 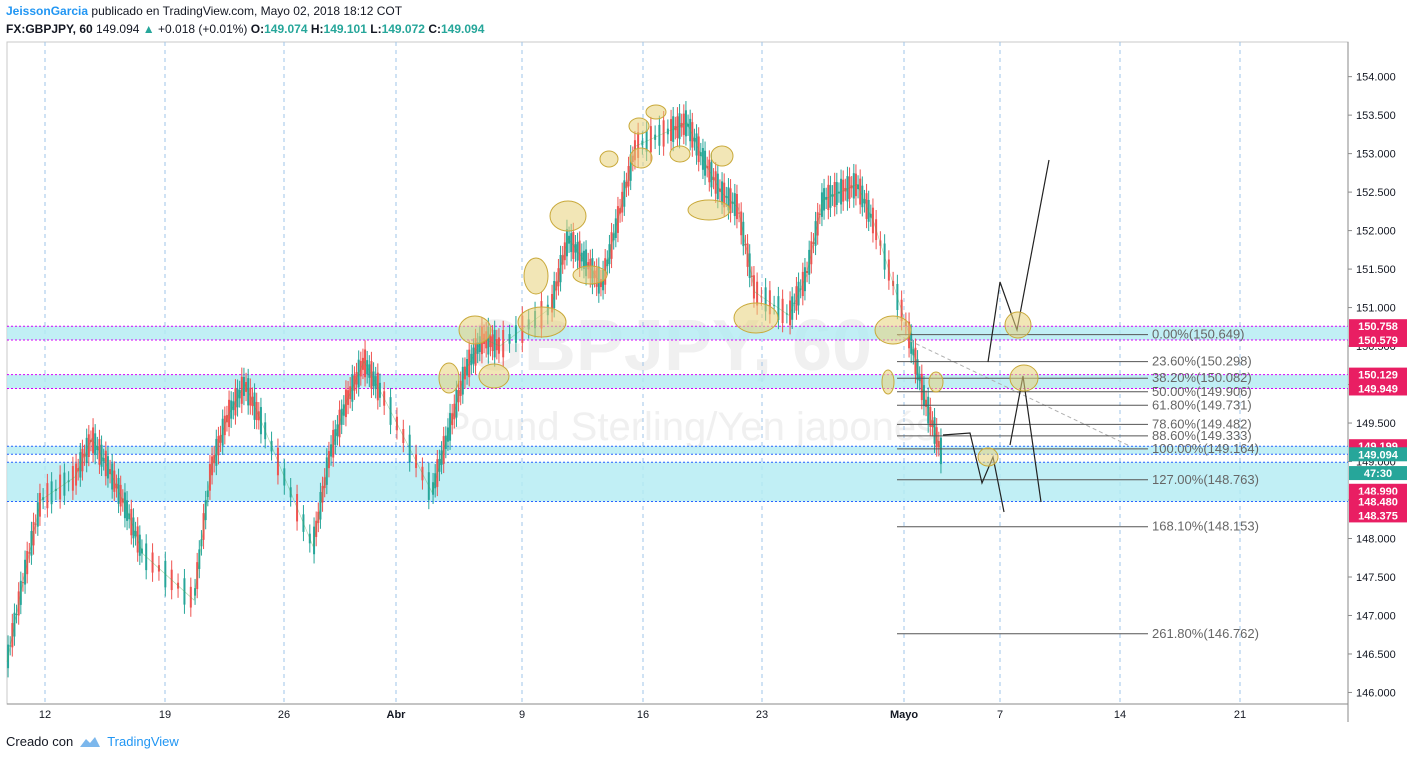 What do you see at coordinates (1376, 232) in the screenshot?
I see `y-tick-label: 152.000` at bounding box center [1376, 232].